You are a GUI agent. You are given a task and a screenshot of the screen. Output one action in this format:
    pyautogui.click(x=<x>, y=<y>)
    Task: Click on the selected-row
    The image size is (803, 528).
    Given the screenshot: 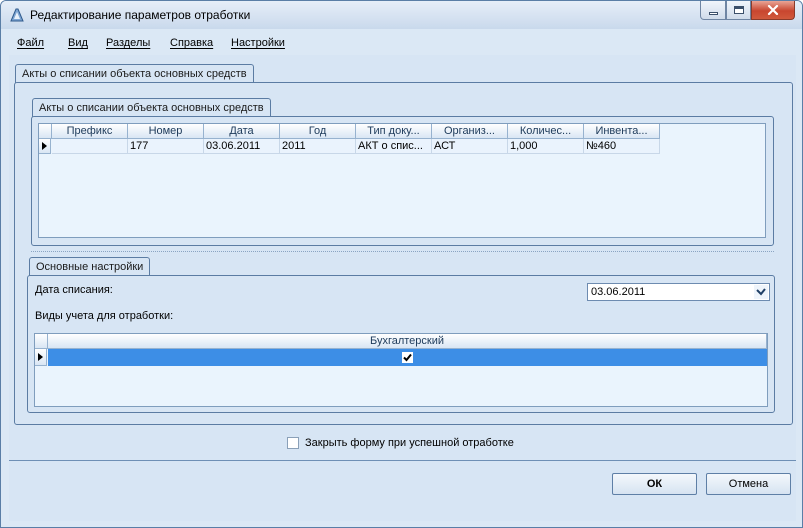 What is the action you would take?
    pyautogui.click(x=407, y=357)
    